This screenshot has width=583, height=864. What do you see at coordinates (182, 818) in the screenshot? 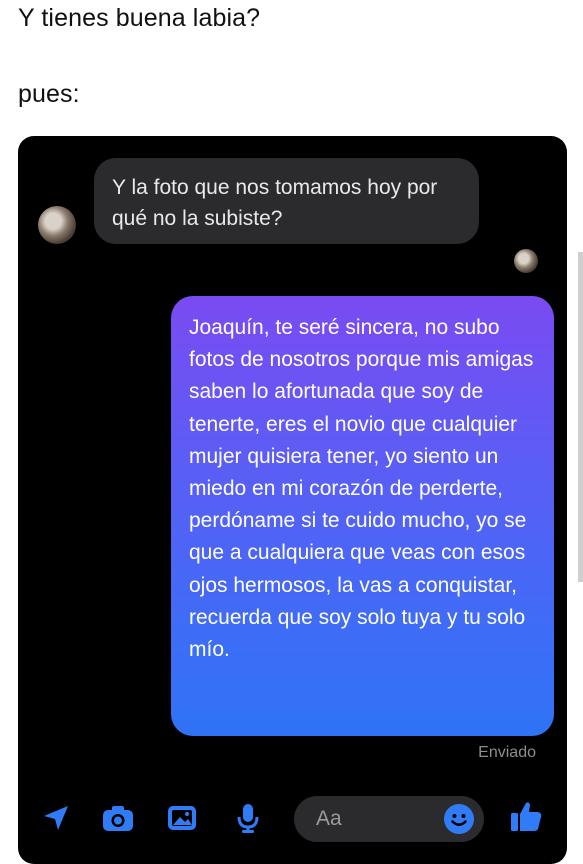
I see `image-icon` at bounding box center [182, 818].